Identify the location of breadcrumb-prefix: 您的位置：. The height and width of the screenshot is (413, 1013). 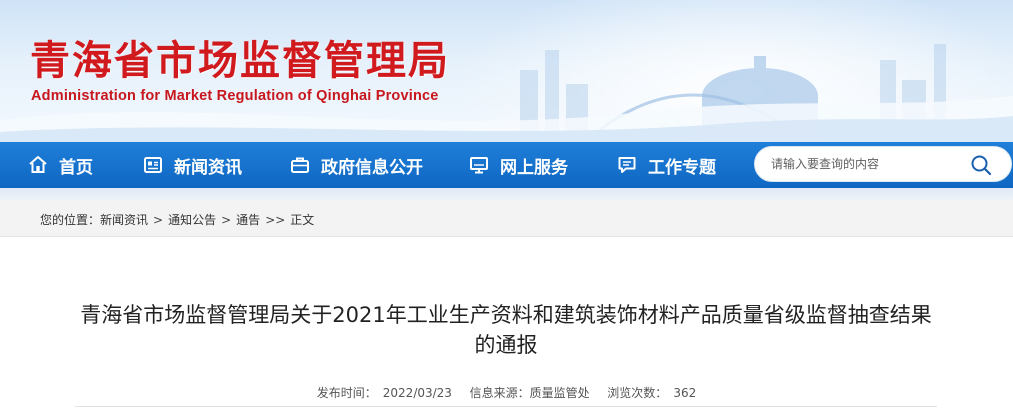
(70, 220).